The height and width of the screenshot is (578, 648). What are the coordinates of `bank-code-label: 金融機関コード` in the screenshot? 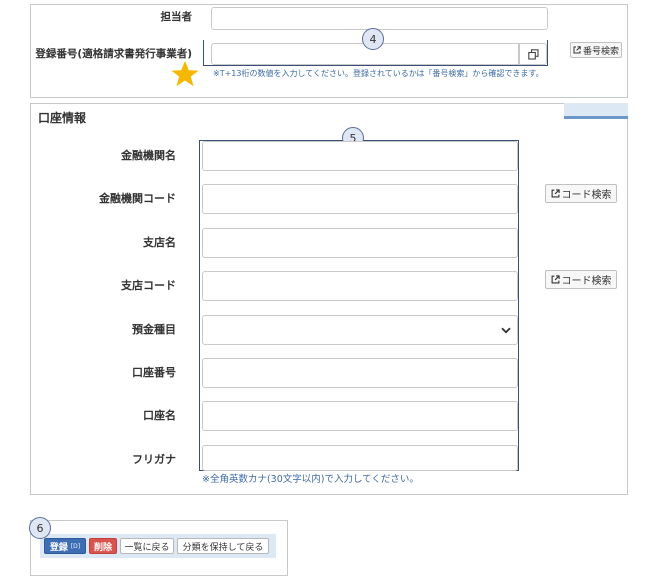 It's located at (137, 198).